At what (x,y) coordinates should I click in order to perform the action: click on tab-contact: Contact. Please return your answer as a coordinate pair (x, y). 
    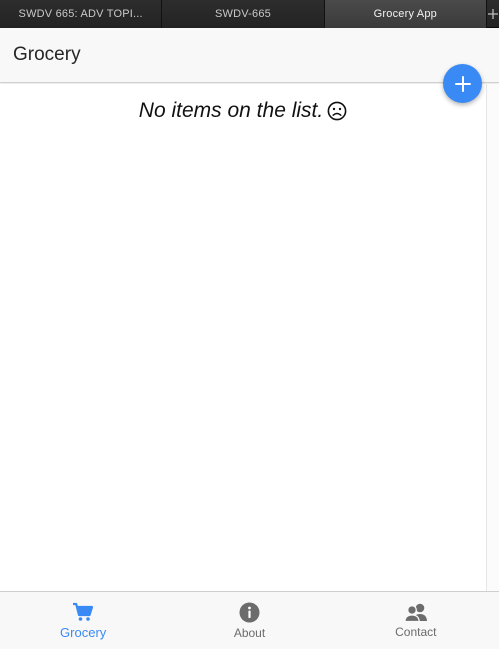
    Looking at the image, I should click on (416, 620).